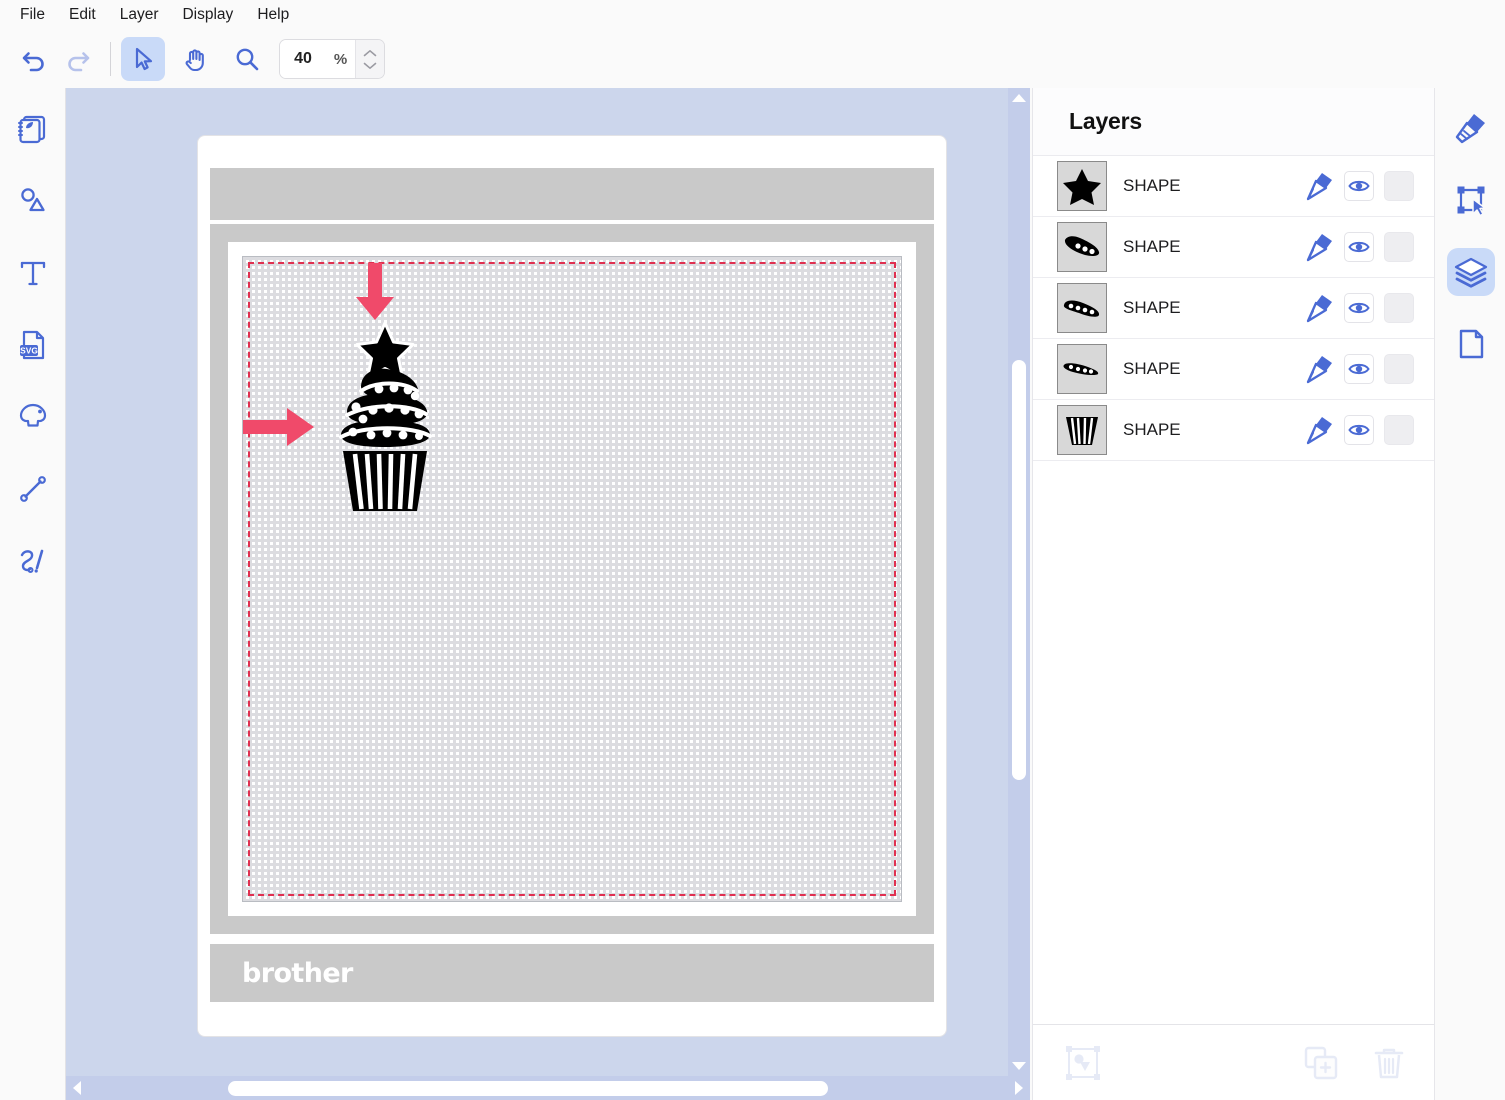 The image size is (1505, 1100). What do you see at coordinates (247, 59) in the screenshot?
I see `zoom-tool-button` at bounding box center [247, 59].